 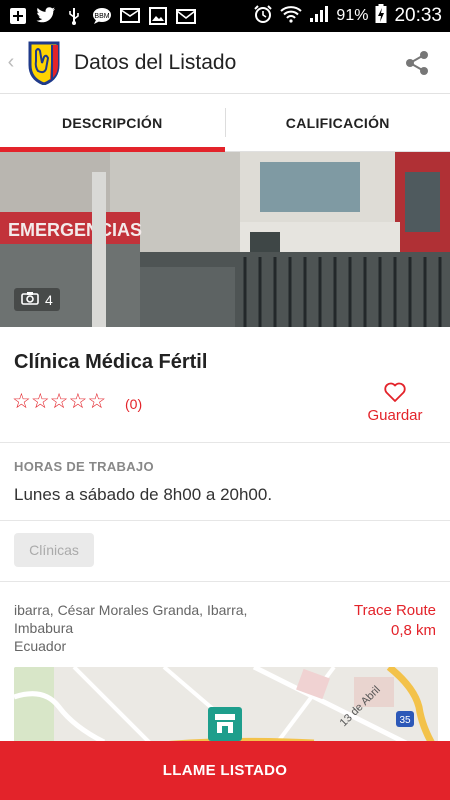 What do you see at coordinates (381, 16) in the screenshot?
I see `battery-icon` at bounding box center [381, 16].